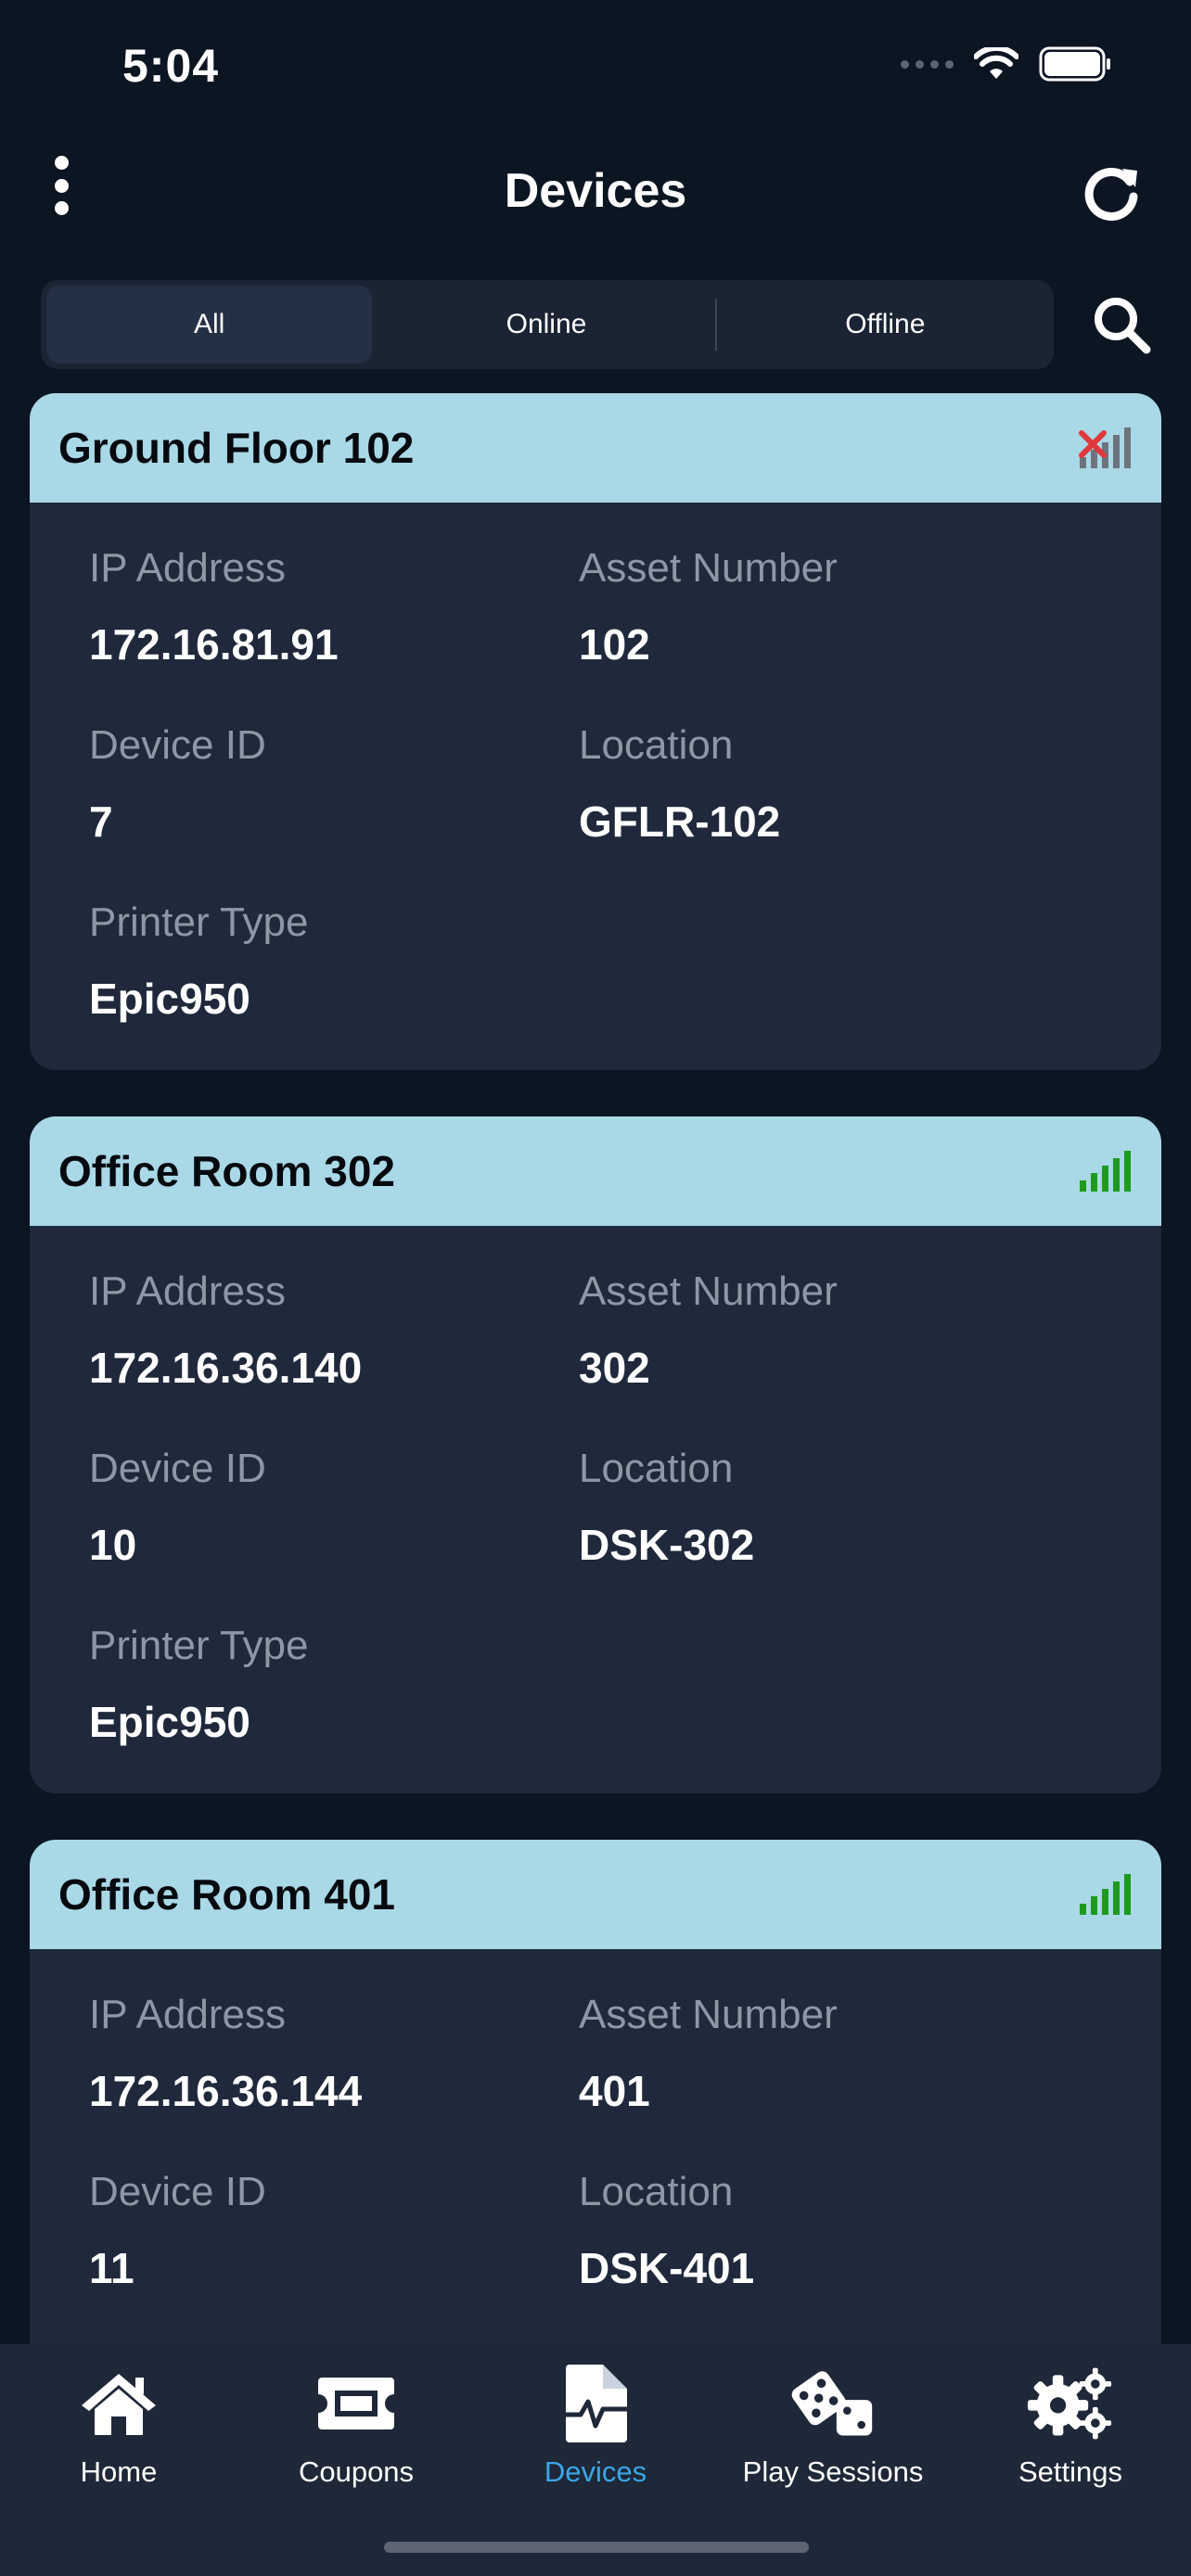 This screenshot has height=2576, width=1191. I want to click on tab-settings: Settings, so click(1070, 2425).